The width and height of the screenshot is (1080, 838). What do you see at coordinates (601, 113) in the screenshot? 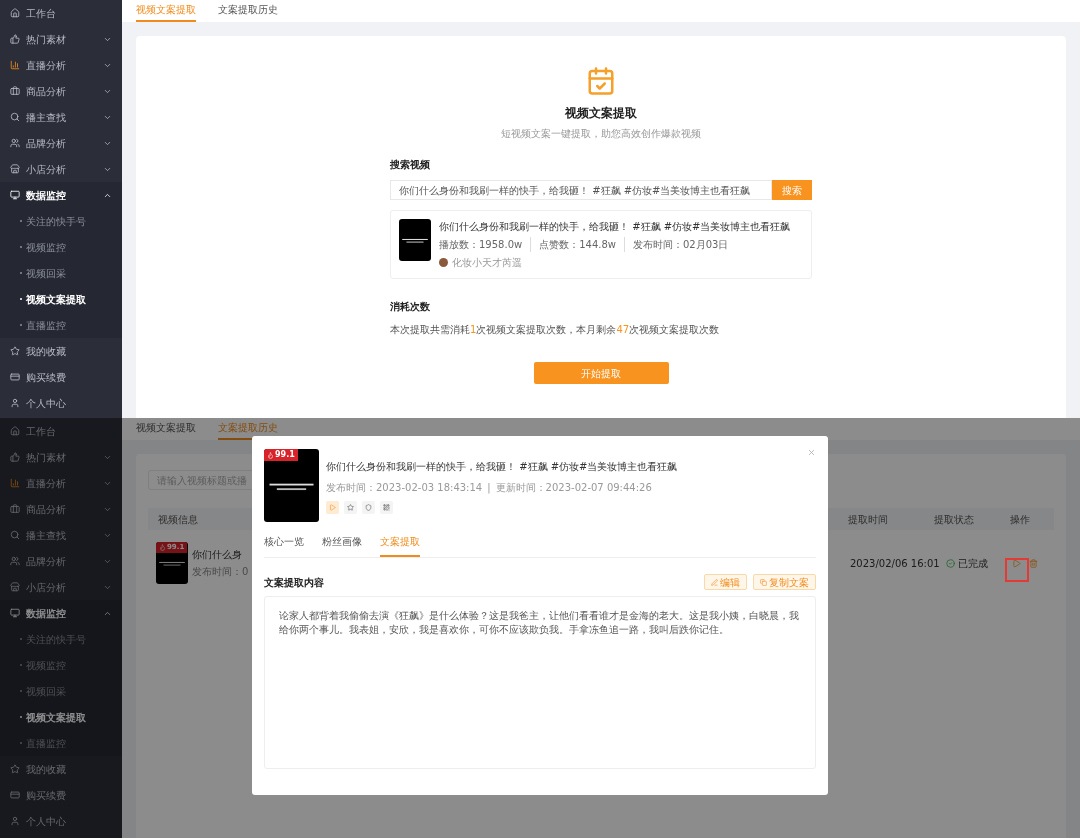
I see `page-title: 视频文案提取` at bounding box center [601, 113].